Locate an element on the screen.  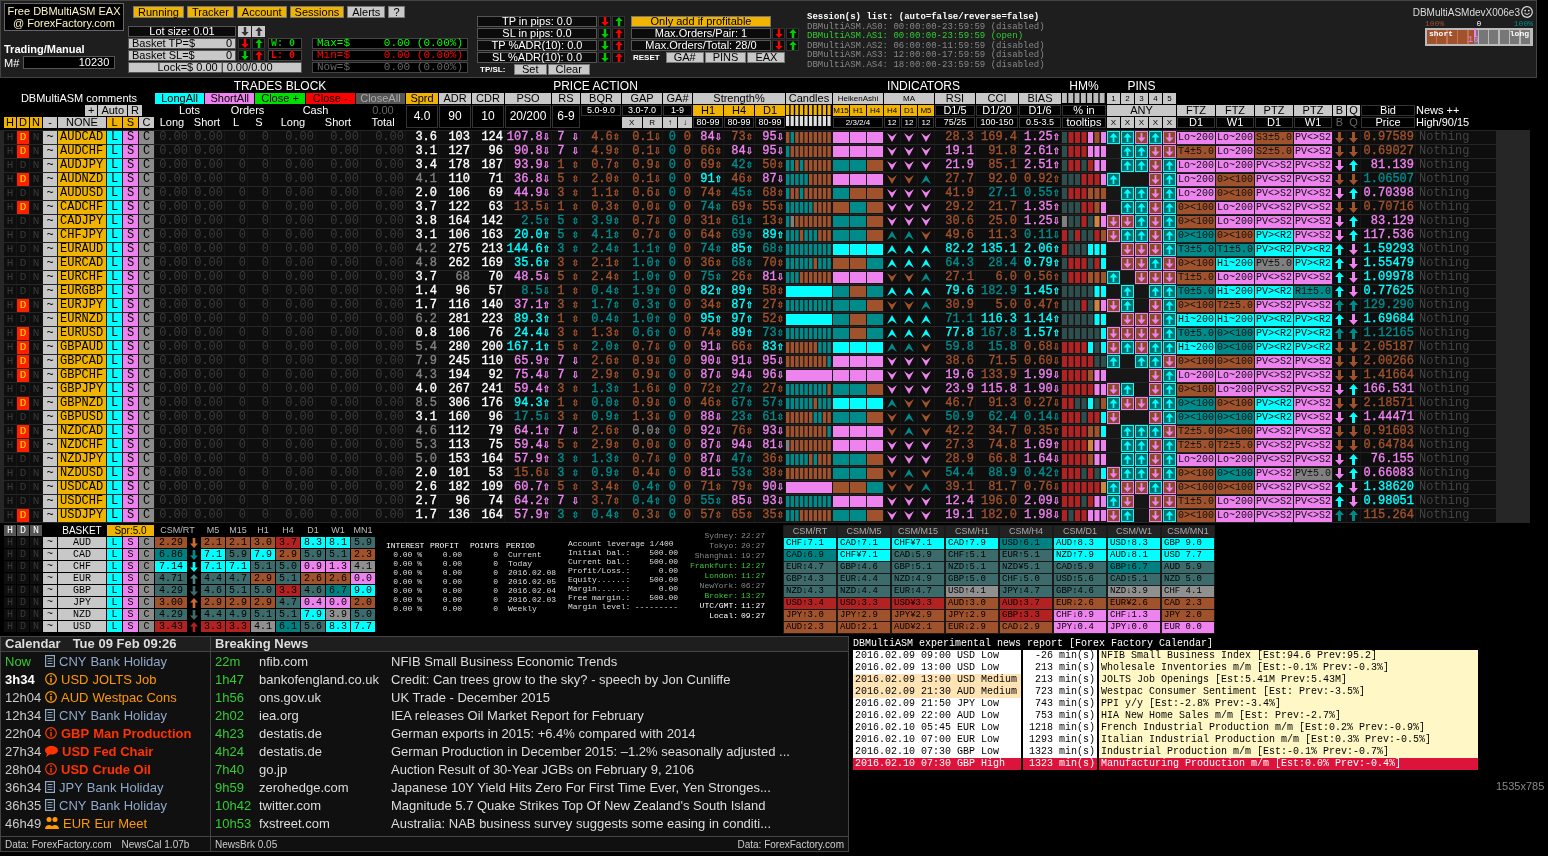
pin-number-button: 5 is located at coordinates (1169, 98).